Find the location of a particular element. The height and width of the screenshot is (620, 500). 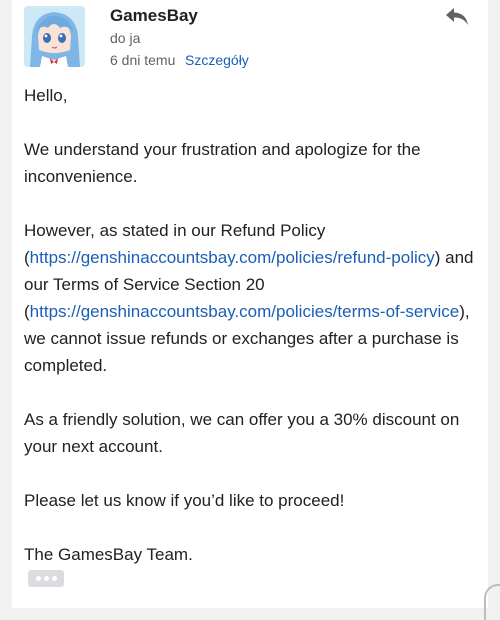

sender-avatar is located at coordinates (54, 36).